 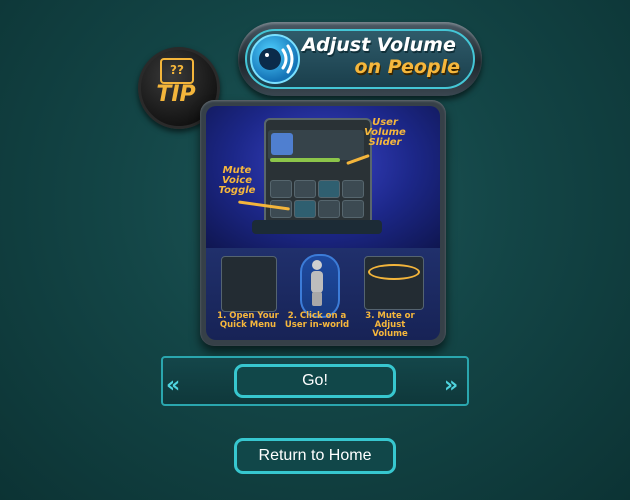 What do you see at coordinates (407, 67) in the screenshot?
I see `page-title-line2: on People` at bounding box center [407, 67].